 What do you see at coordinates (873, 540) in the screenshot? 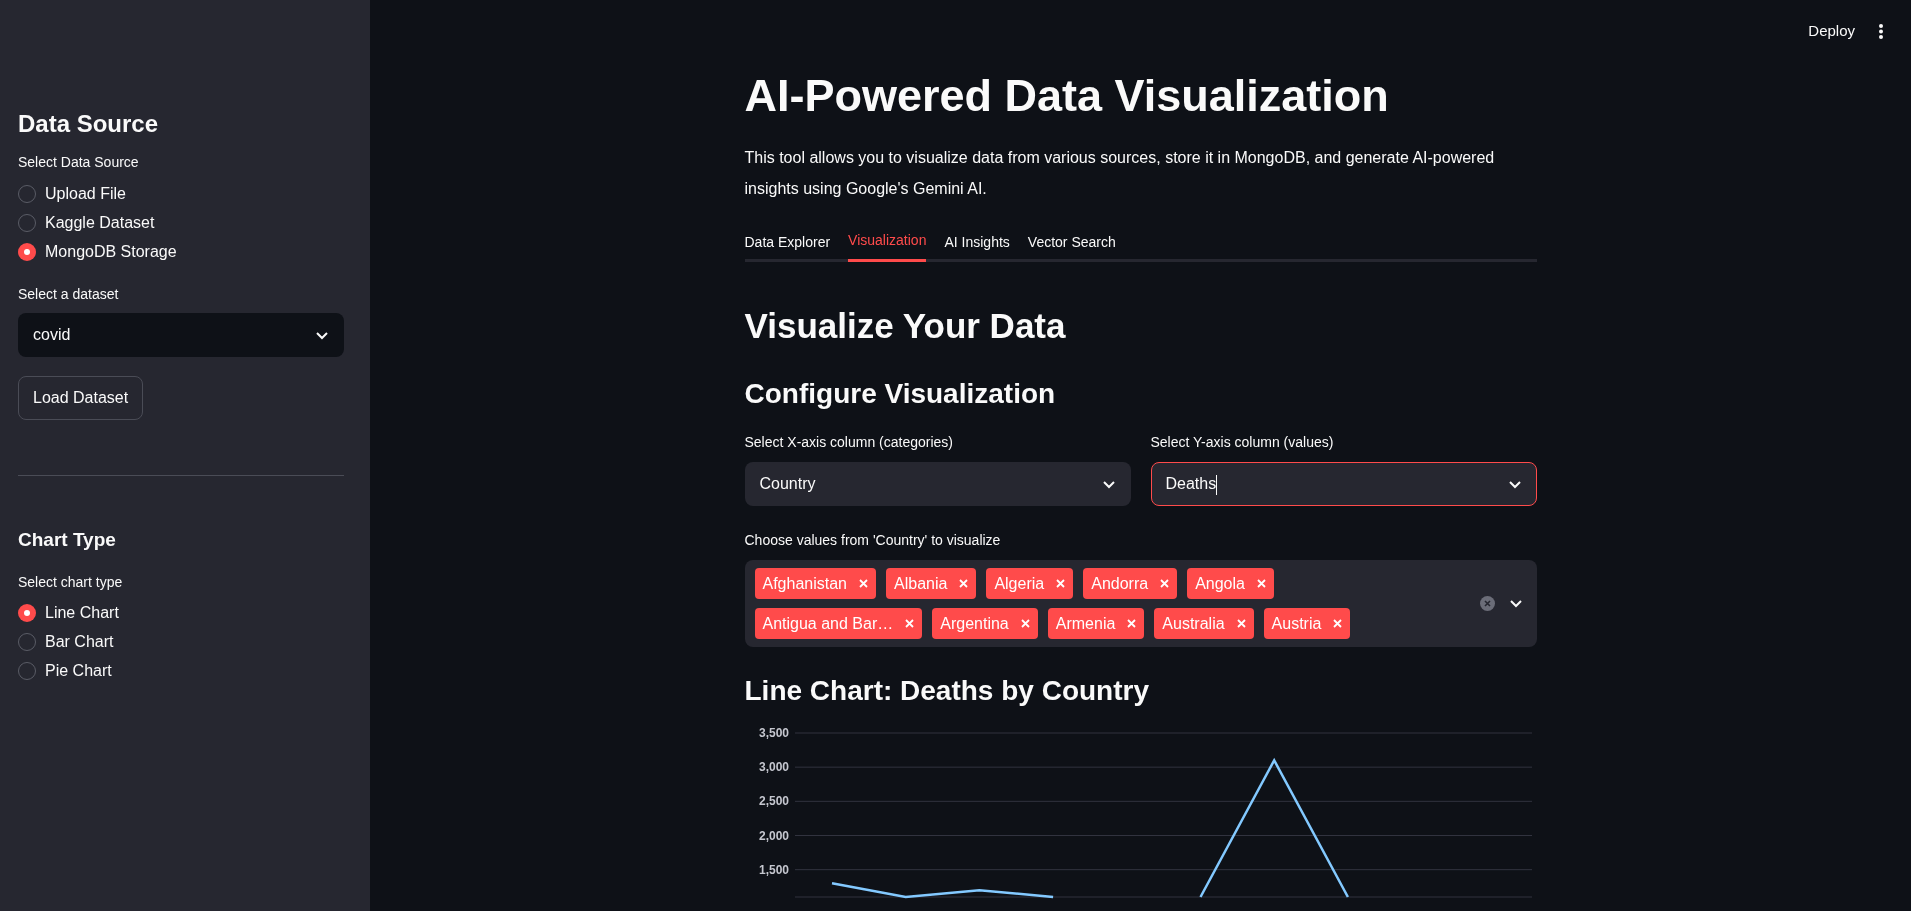
I see `field-label: Choose values from 'Country' to visualize` at bounding box center [873, 540].